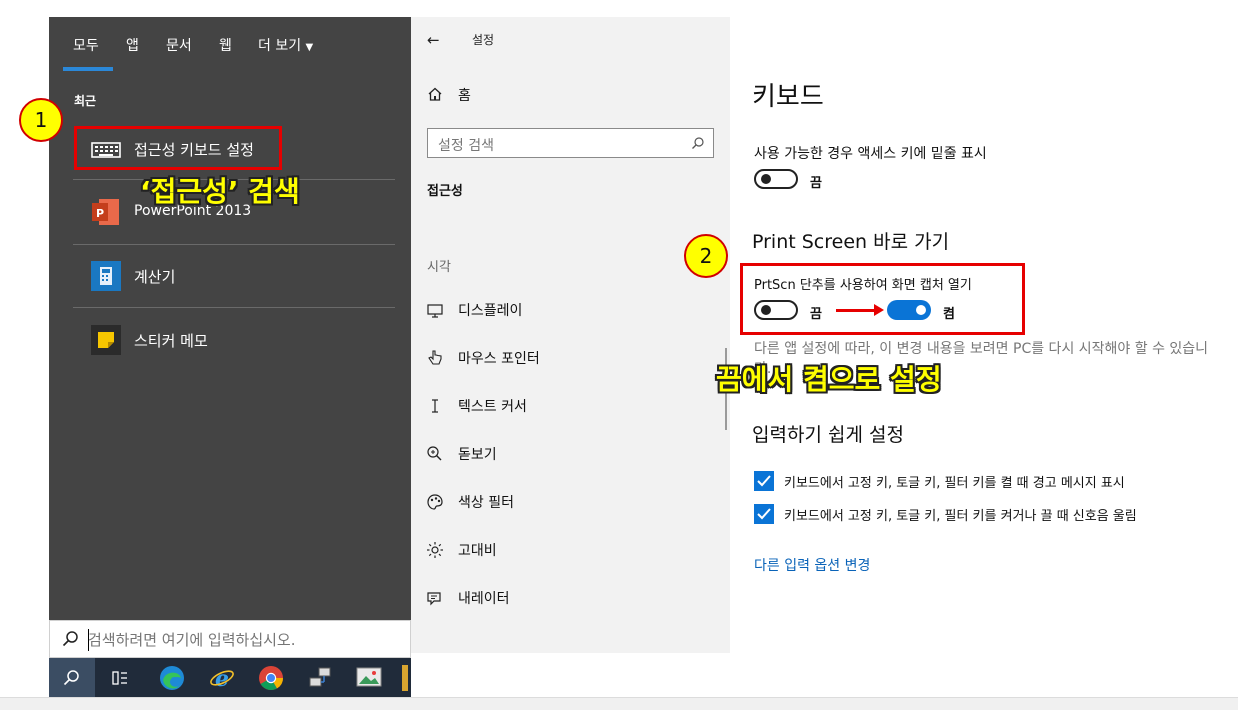 Image resolution: width=1238 pixels, height=710 pixels. I want to click on chevron-down-icon: ▼, so click(309, 47).